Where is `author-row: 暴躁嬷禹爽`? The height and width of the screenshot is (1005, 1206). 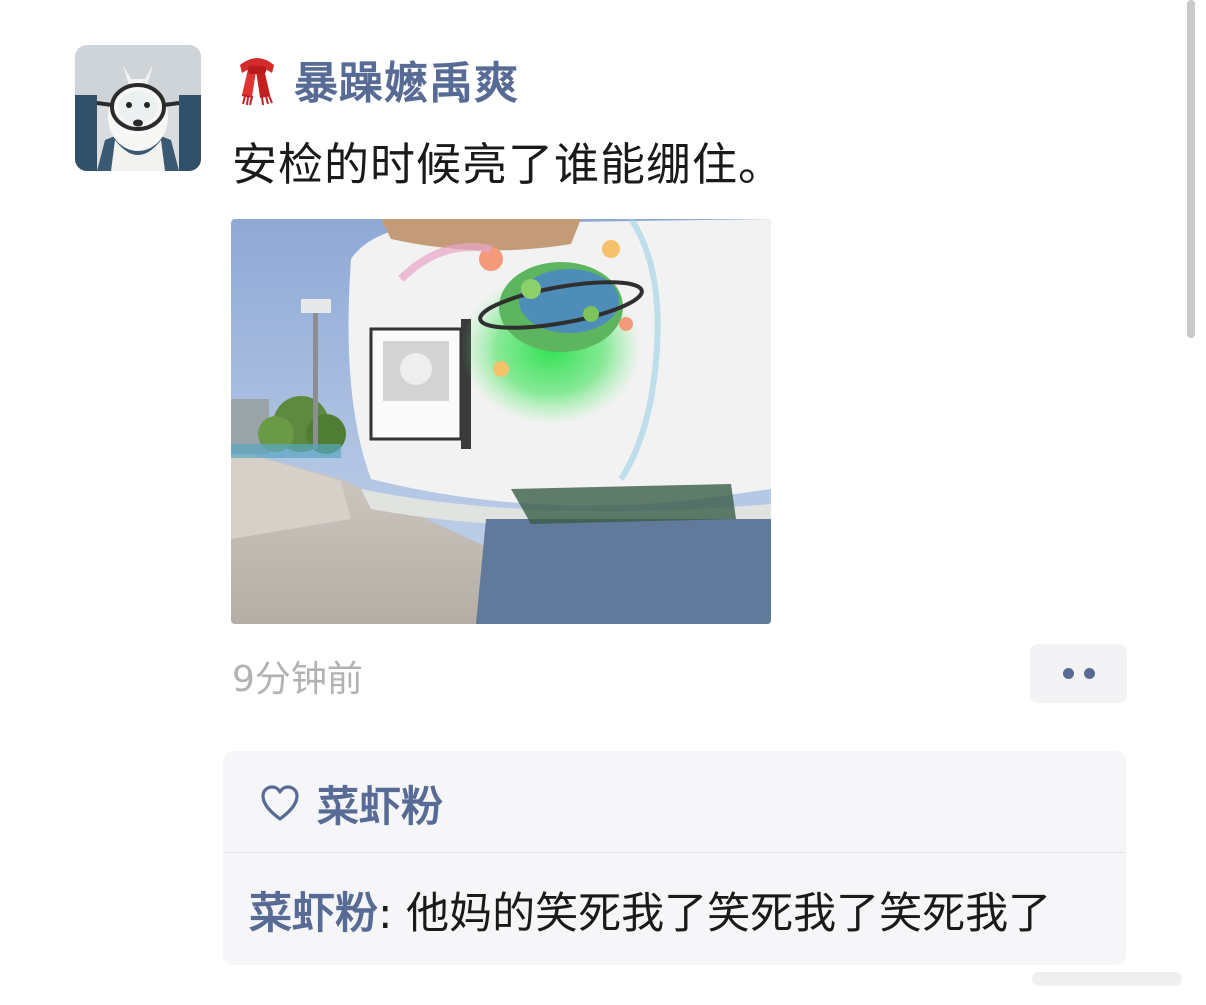
author-row: 暴躁嬷禹爽 is located at coordinates (375, 79).